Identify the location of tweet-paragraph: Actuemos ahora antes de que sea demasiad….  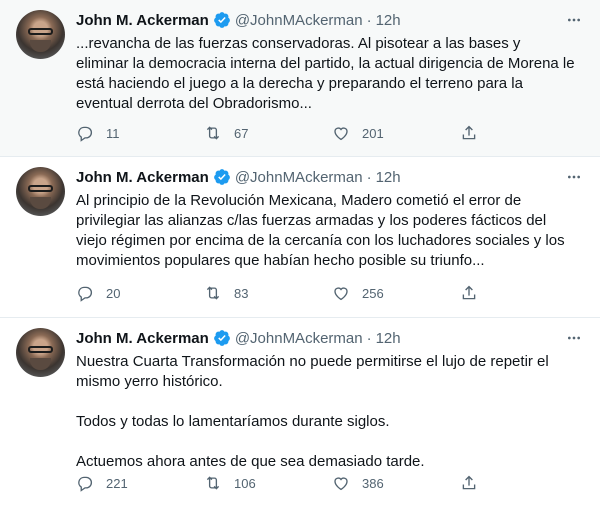
(250, 461).